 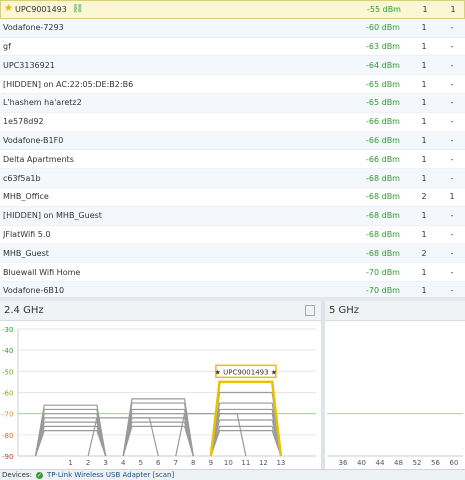 What do you see at coordinates (232, 47) in the screenshot?
I see `network-row: gf -63 dBm 1 -` at bounding box center [232, 47].